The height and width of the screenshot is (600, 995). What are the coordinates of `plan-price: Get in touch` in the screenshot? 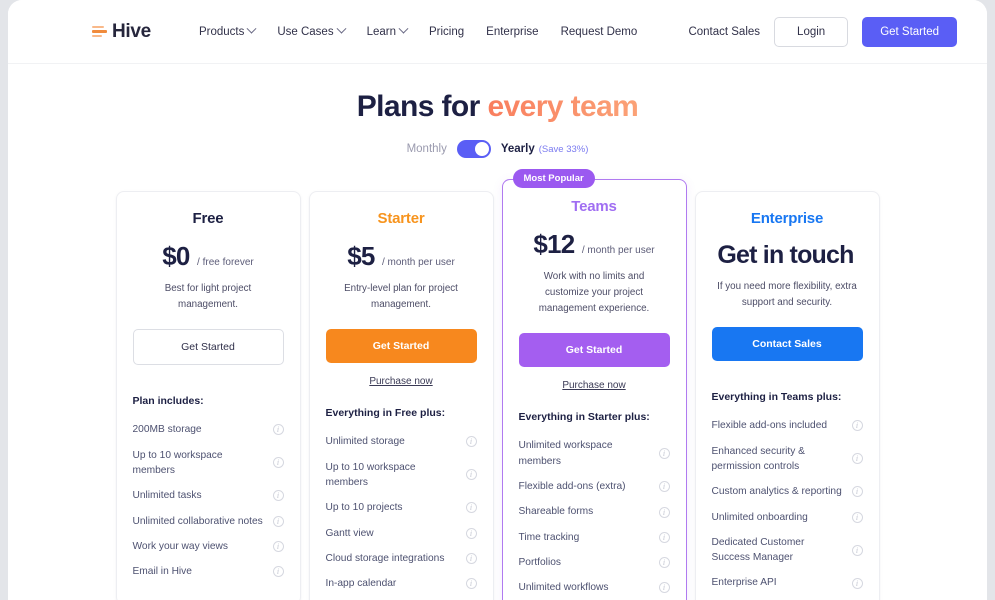 It's located at (787, 255).